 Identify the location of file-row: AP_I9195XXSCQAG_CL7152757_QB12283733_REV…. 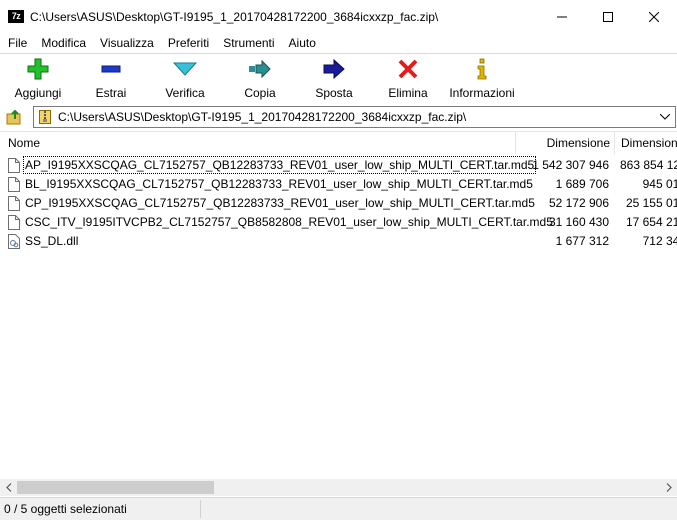
(338, 165).